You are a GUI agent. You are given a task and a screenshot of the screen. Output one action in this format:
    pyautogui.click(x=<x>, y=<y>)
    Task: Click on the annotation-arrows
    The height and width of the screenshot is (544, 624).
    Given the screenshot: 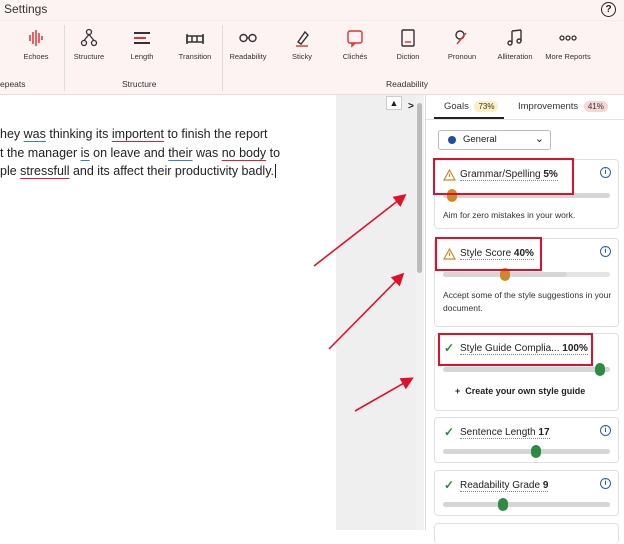 What is the action you would take?
    pyautogui.click(x=363, y=303)
    